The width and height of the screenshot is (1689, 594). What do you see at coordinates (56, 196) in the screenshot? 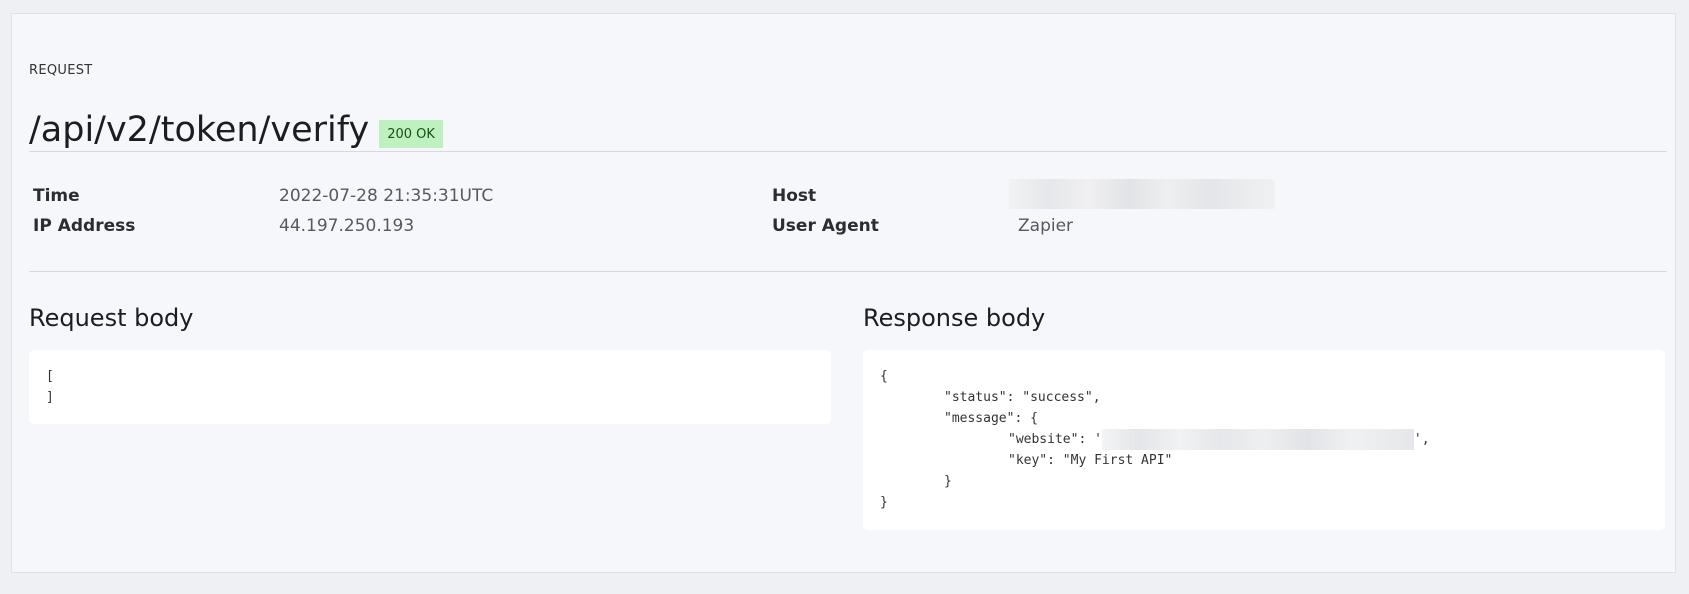
I see `time-label: Time` at bounding box center [56, 196].